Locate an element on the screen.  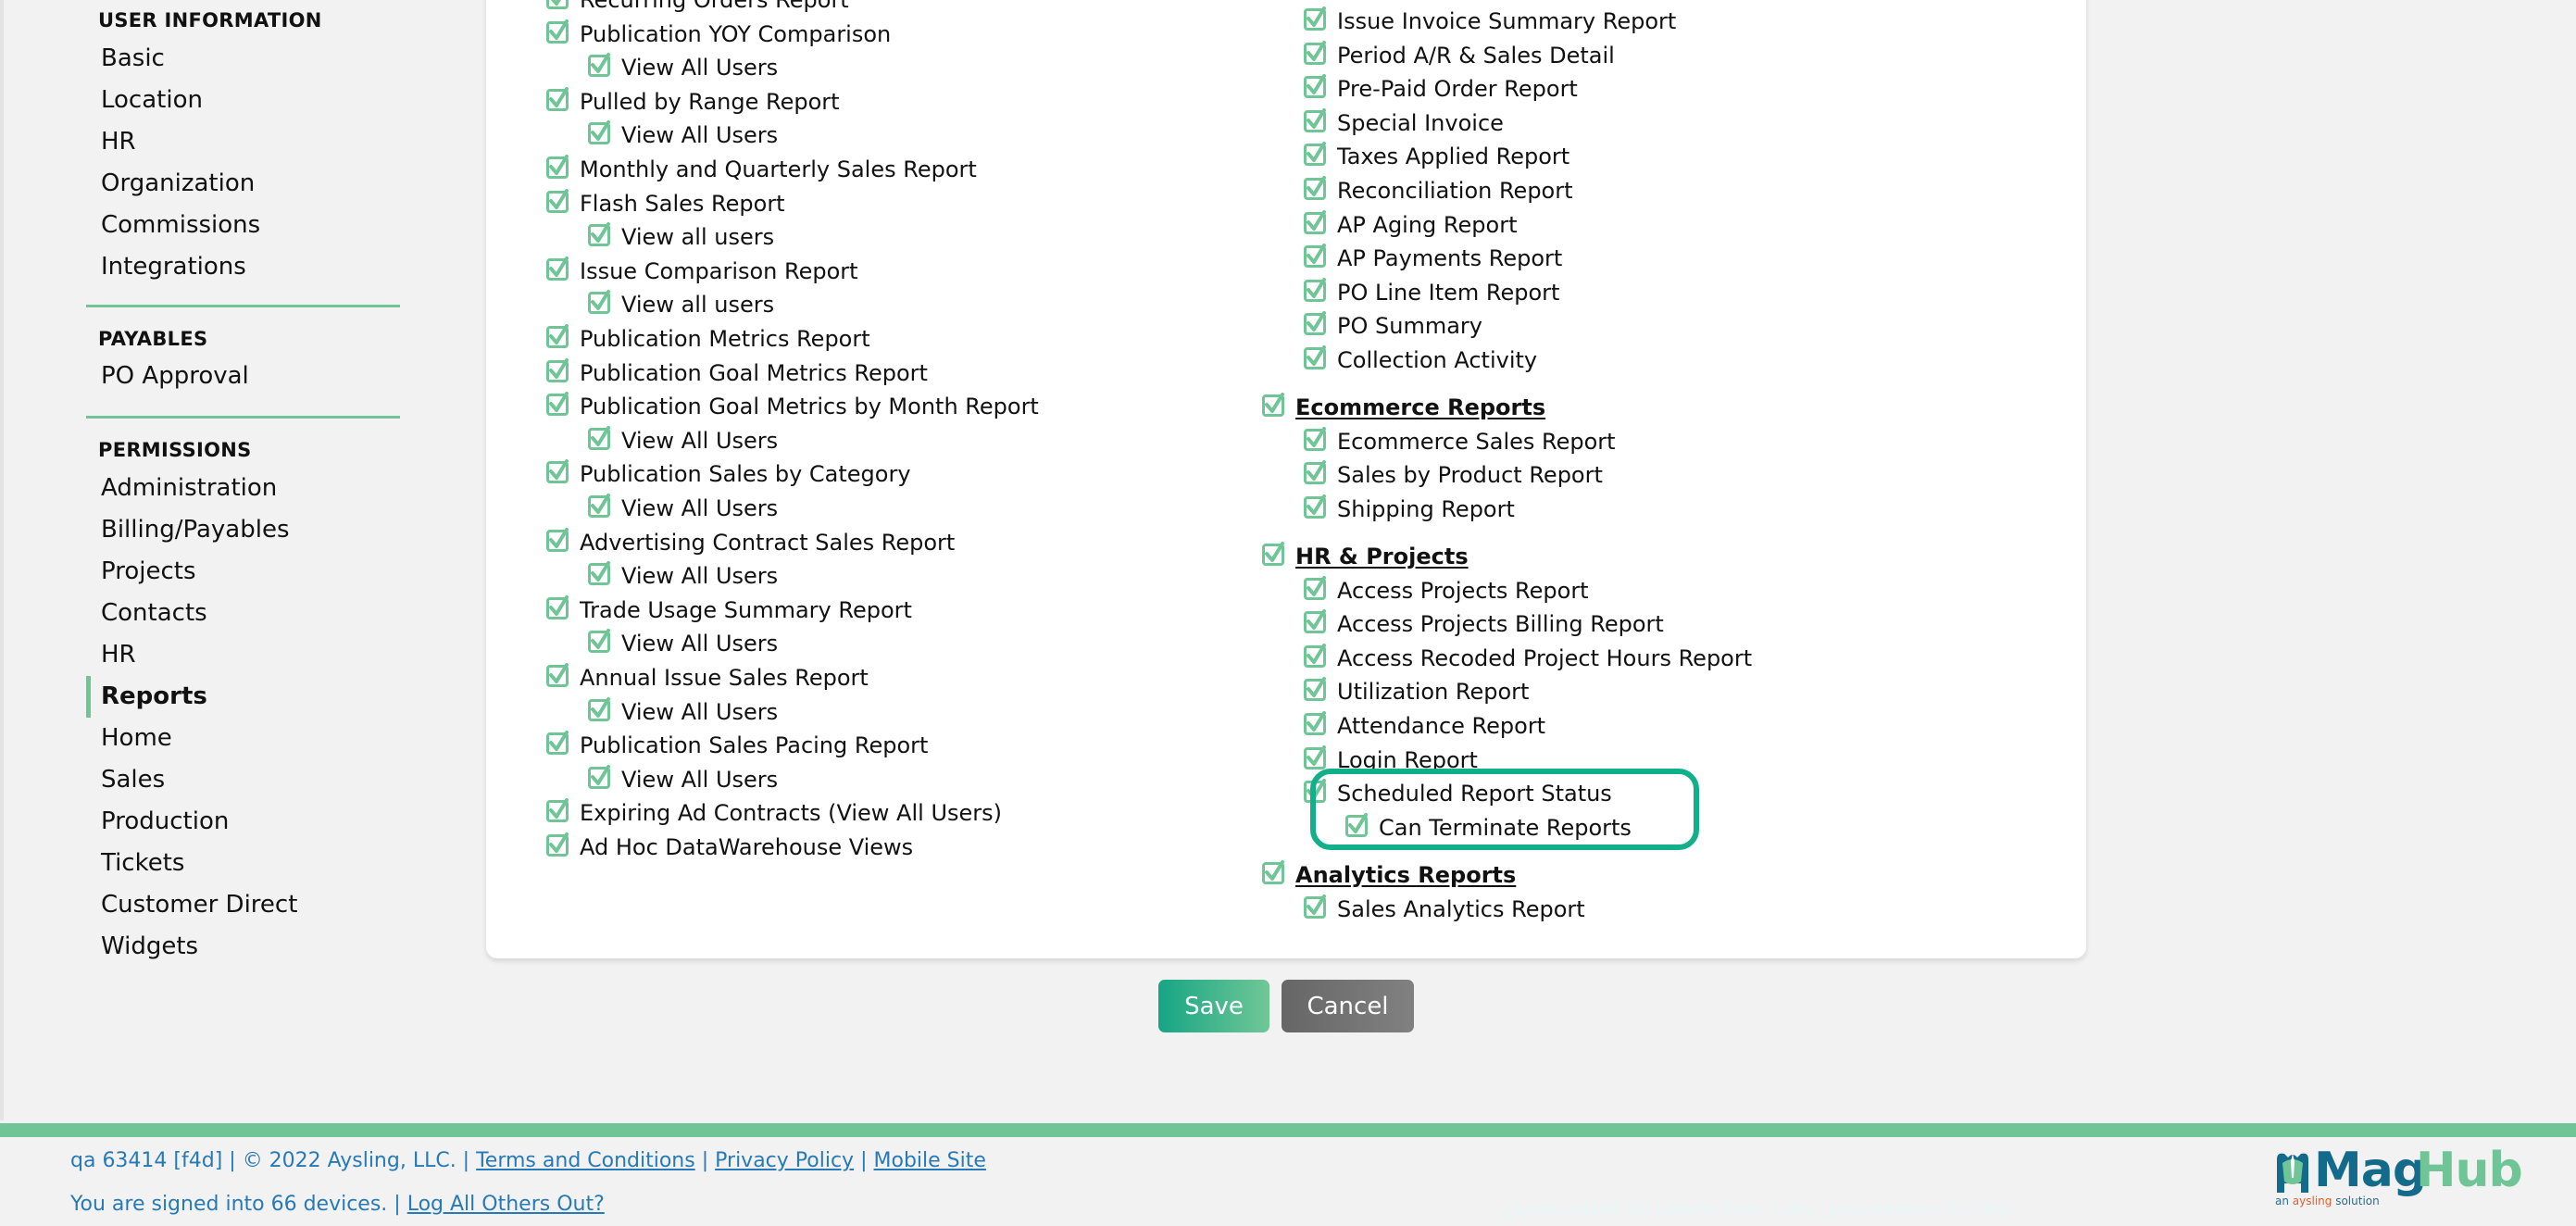
permission-label: AP Payments Report is located at coordinates (1450, 258).